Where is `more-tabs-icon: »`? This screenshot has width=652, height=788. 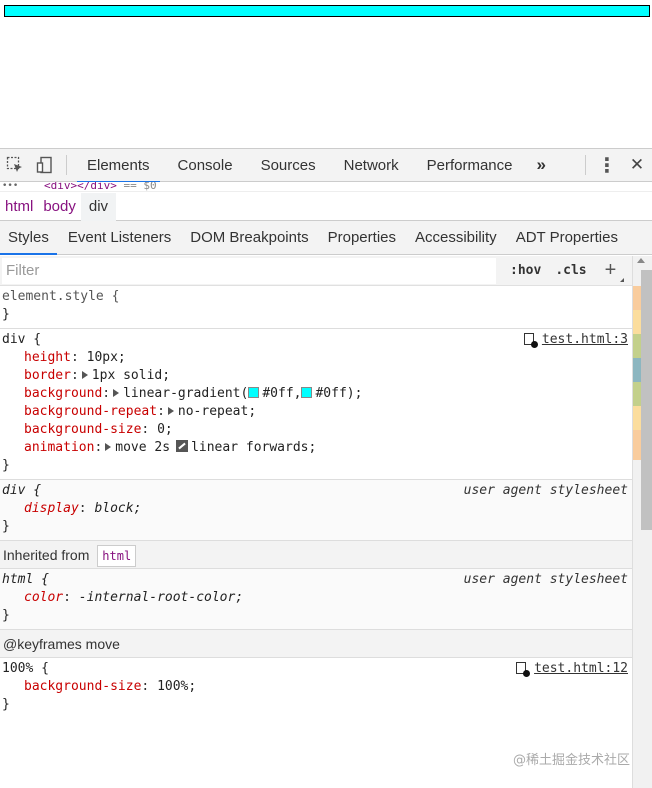
more-tabs-icon: » is located at coordinates (541, 165).